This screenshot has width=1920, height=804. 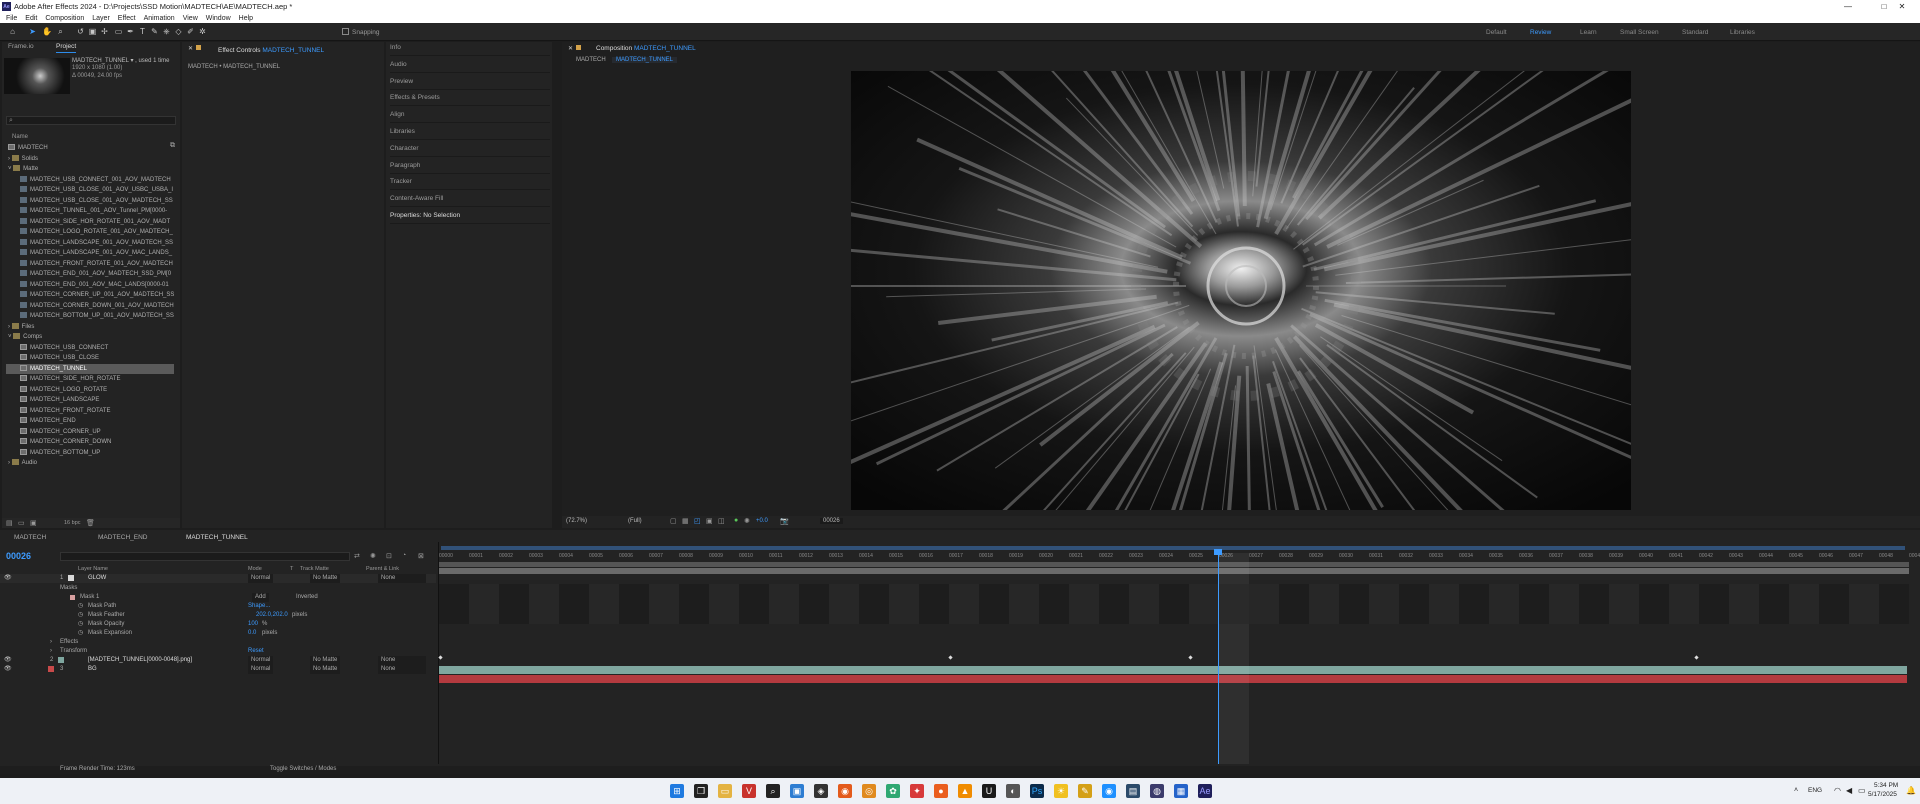 I want to click on panel-close-icon: ✕, so click(x=190, y=48).